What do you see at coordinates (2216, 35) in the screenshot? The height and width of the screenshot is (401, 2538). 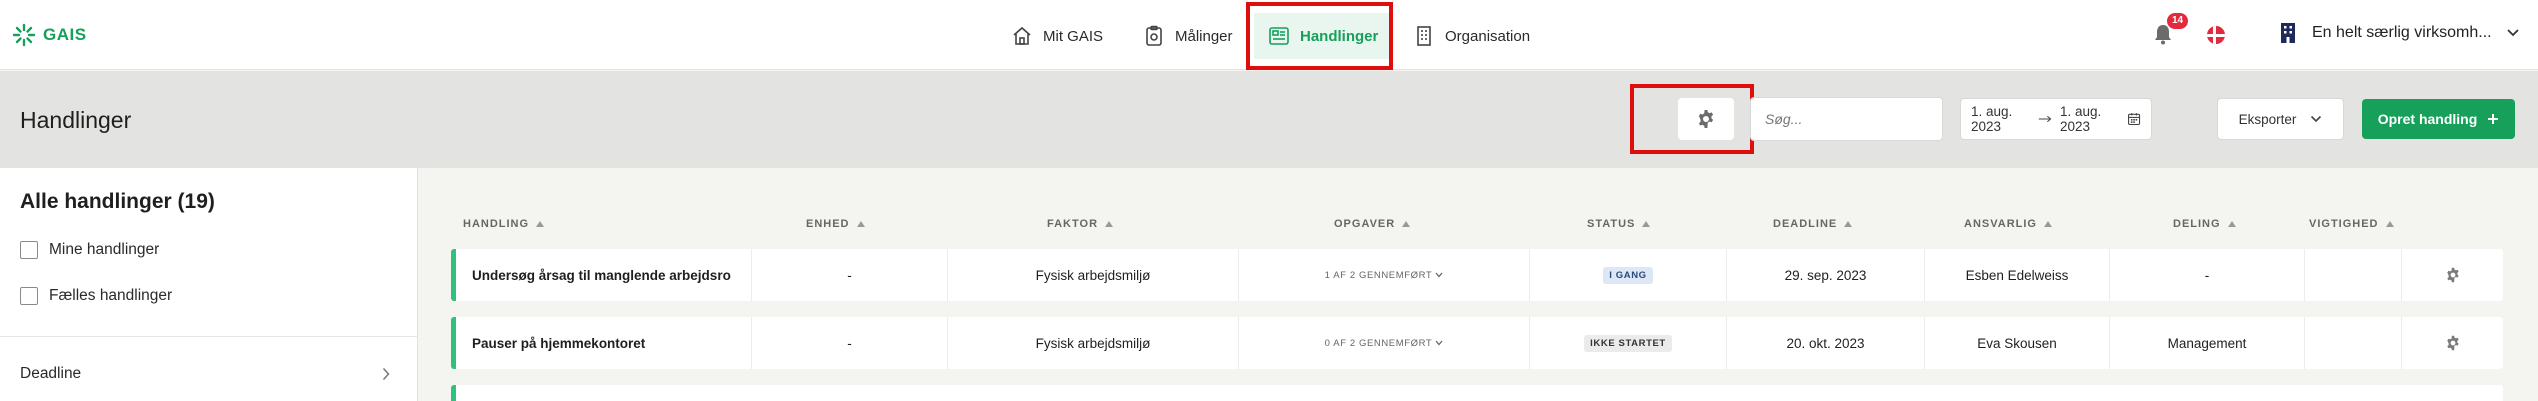 I see `flag-denmark-icon` at bounding box center [2216, 35].